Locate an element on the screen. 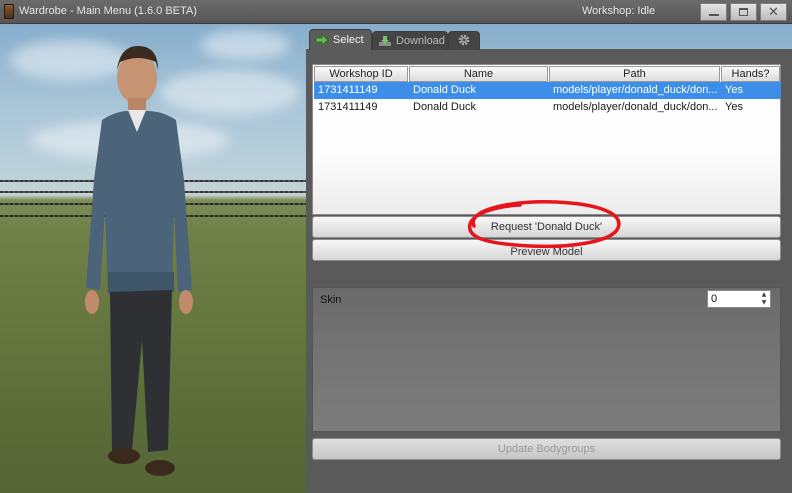 The image size is (792, 493). preview-model-button: Preview Model is located at coordinates (546, 250).